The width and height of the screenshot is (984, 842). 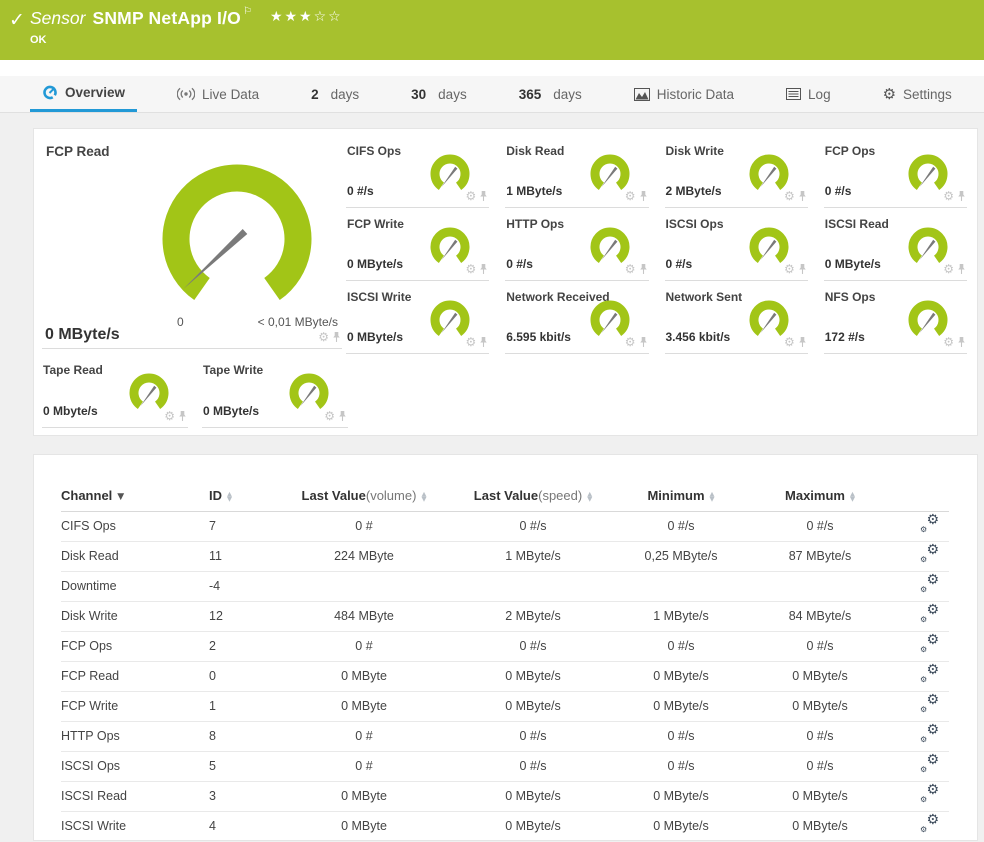 What do you see at coordinates (736, 317) in the screenshot?
I see `gauge-tile: Network Sent 3.456 kbit/s ⚙` at bounding box center [736, 317].